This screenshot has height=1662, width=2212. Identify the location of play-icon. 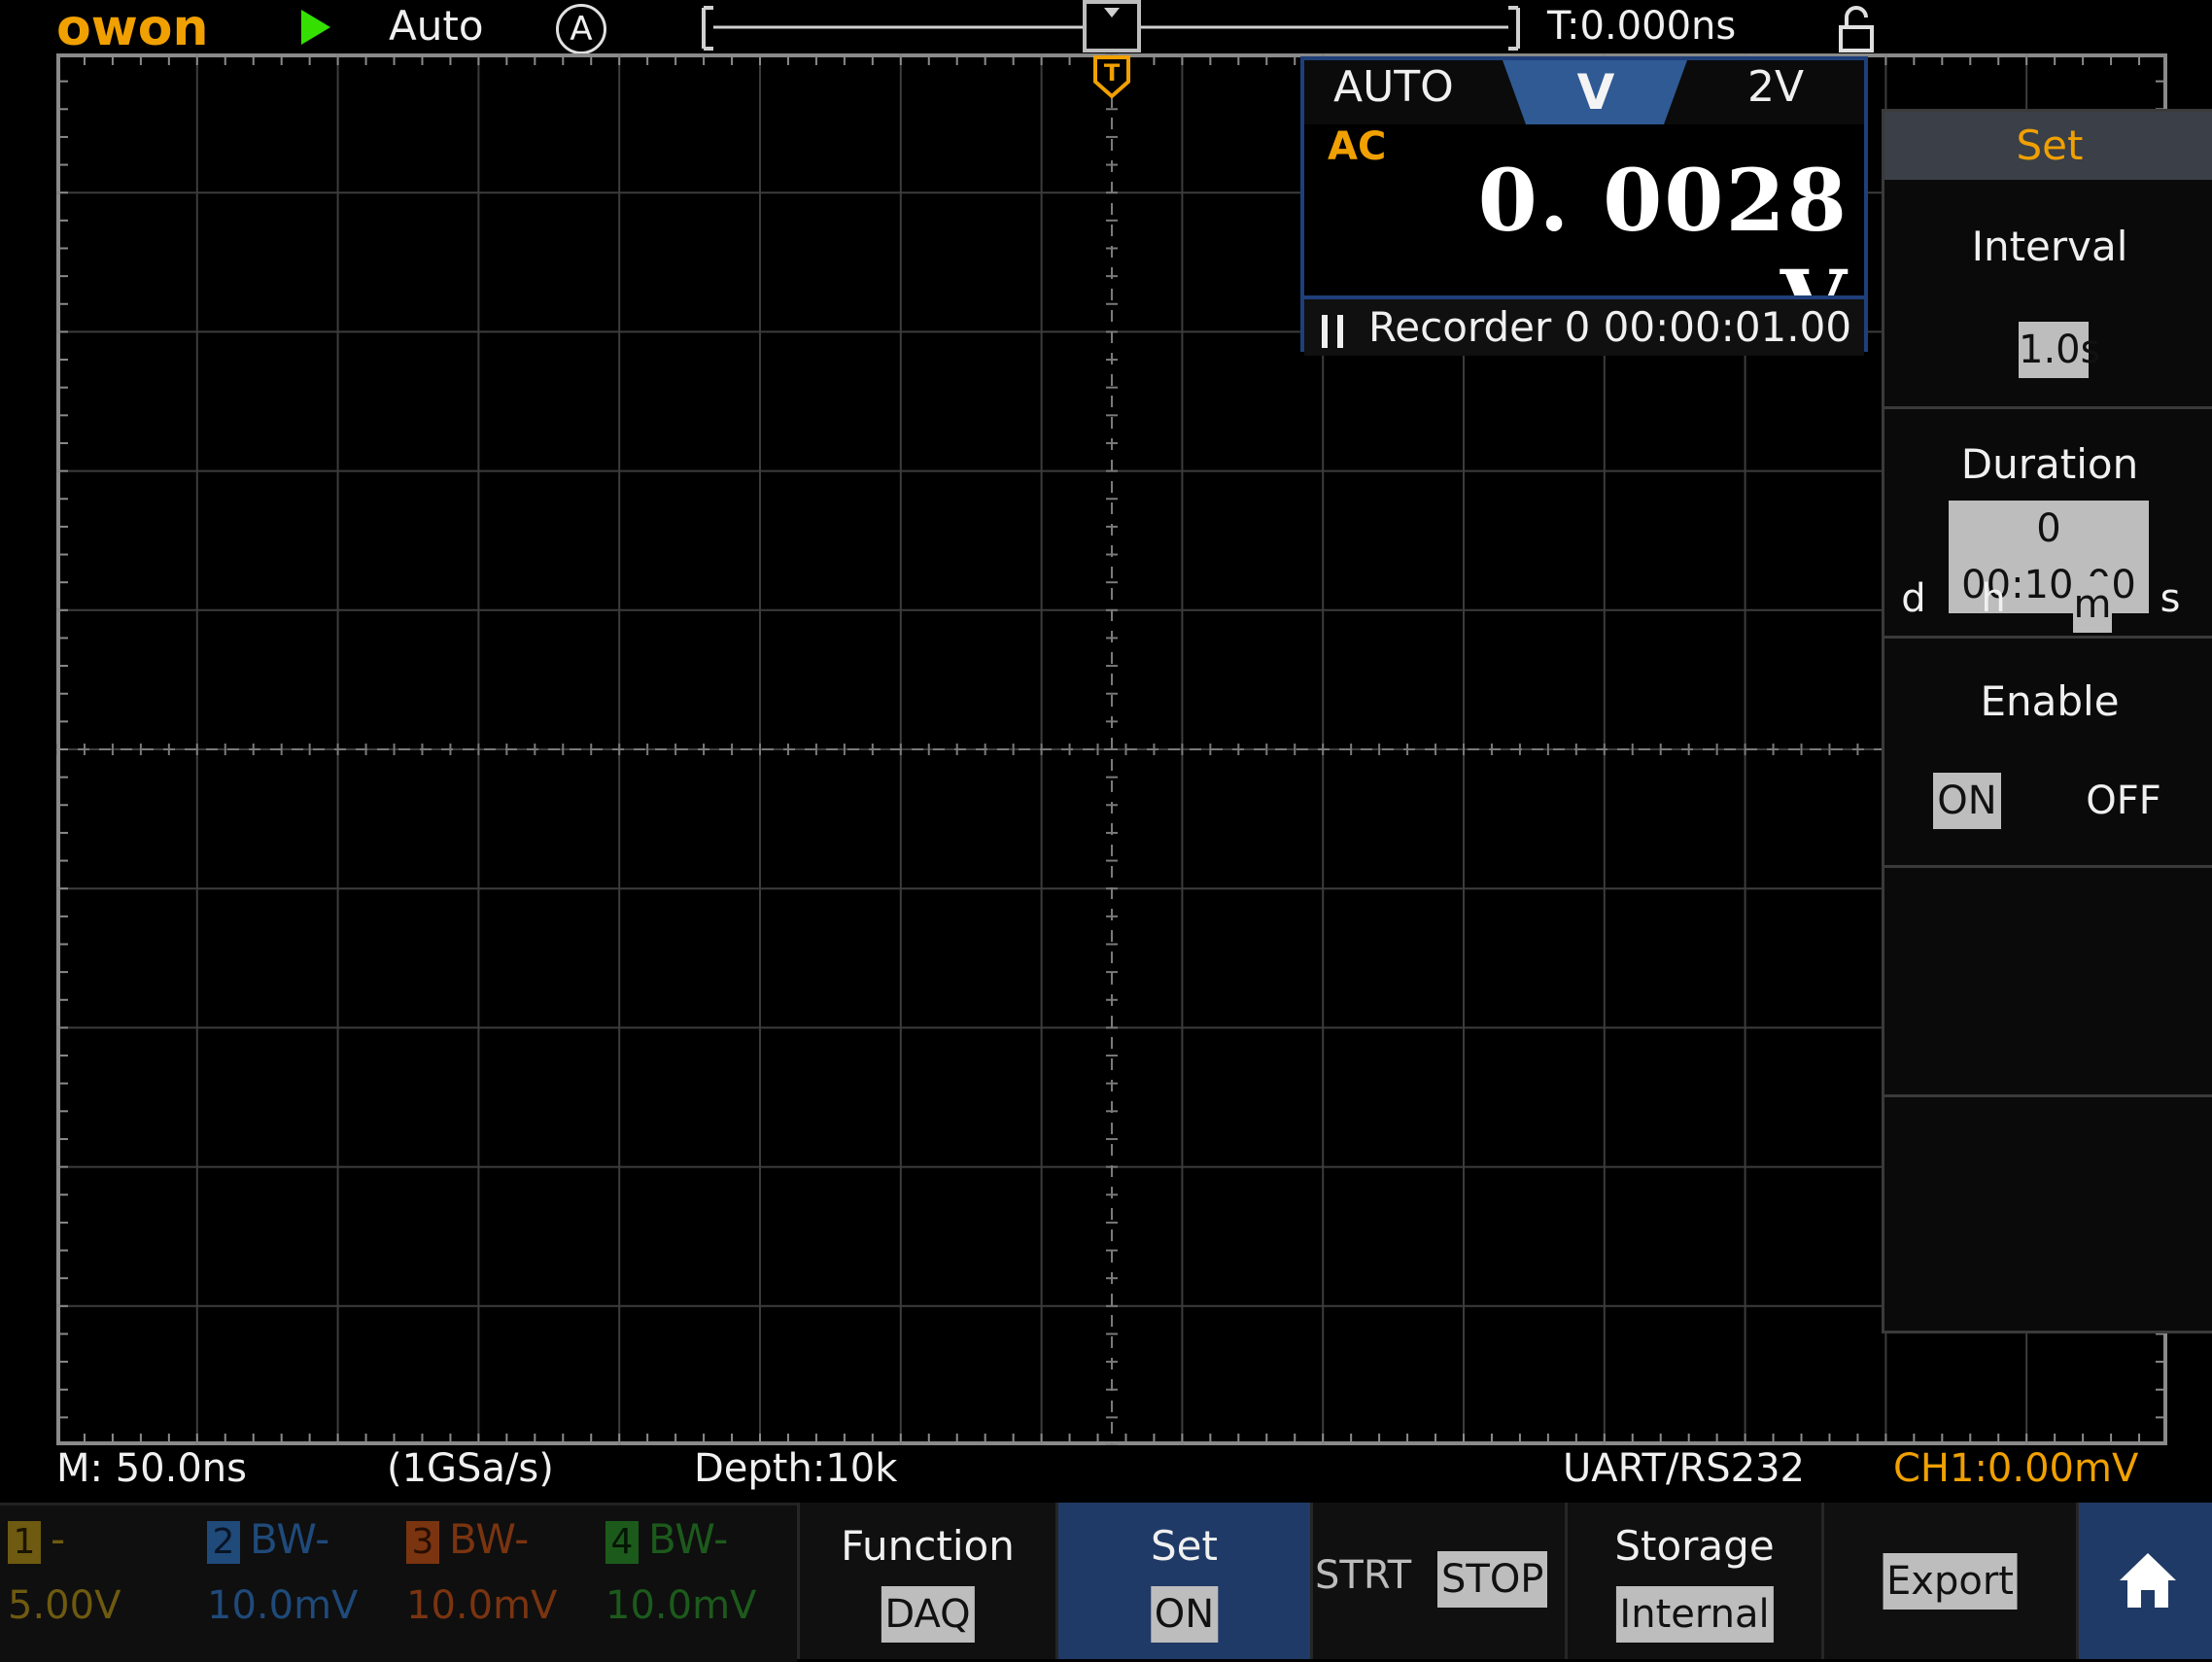
(315, 27).